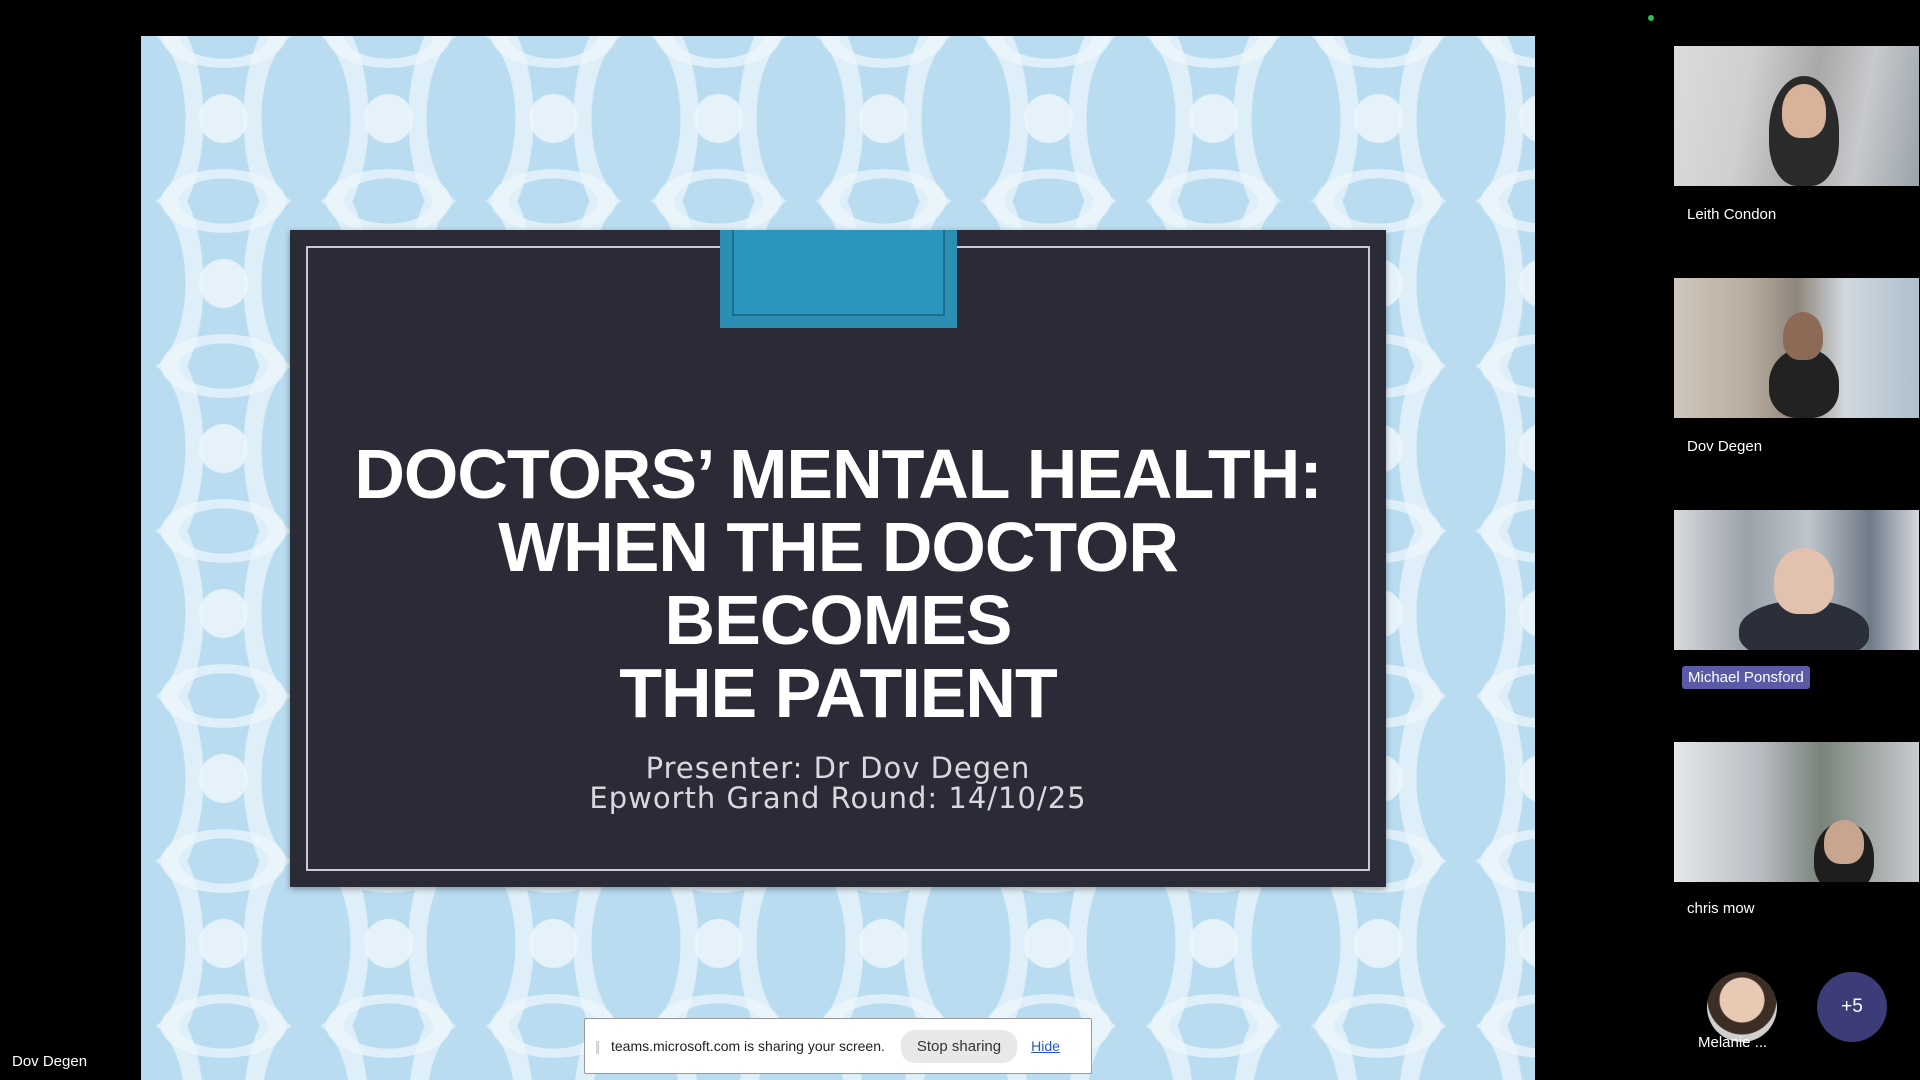 This screenshot has width=1920, height=1080. What do you see at coordinates (1746, 677) in the screenshot?
I see `active-speaker-name: Michael Ponsford` at bounding box center [1746, 677].